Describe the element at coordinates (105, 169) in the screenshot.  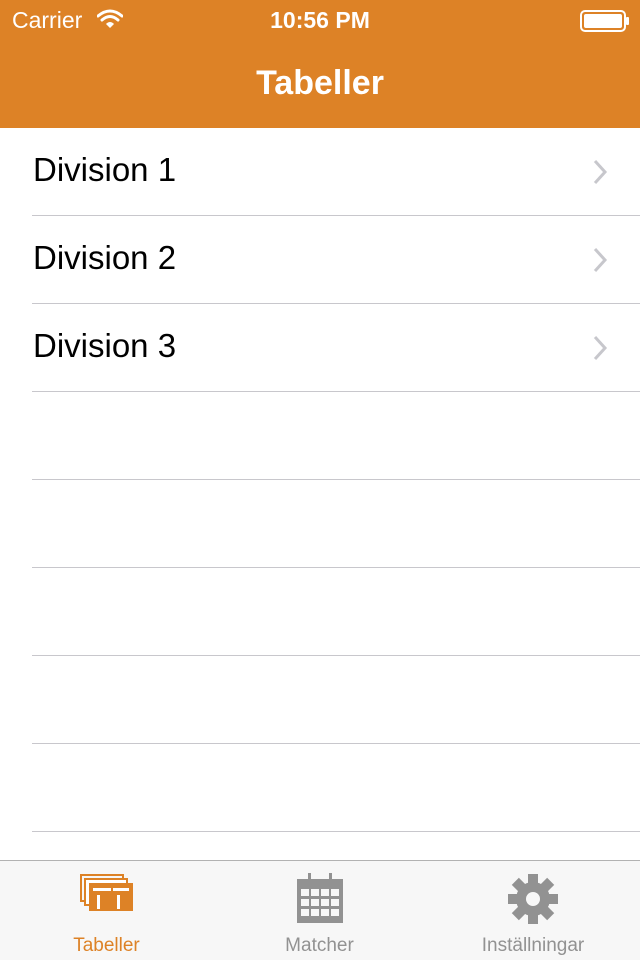
I see `list-item-label: Division 1` at that location.